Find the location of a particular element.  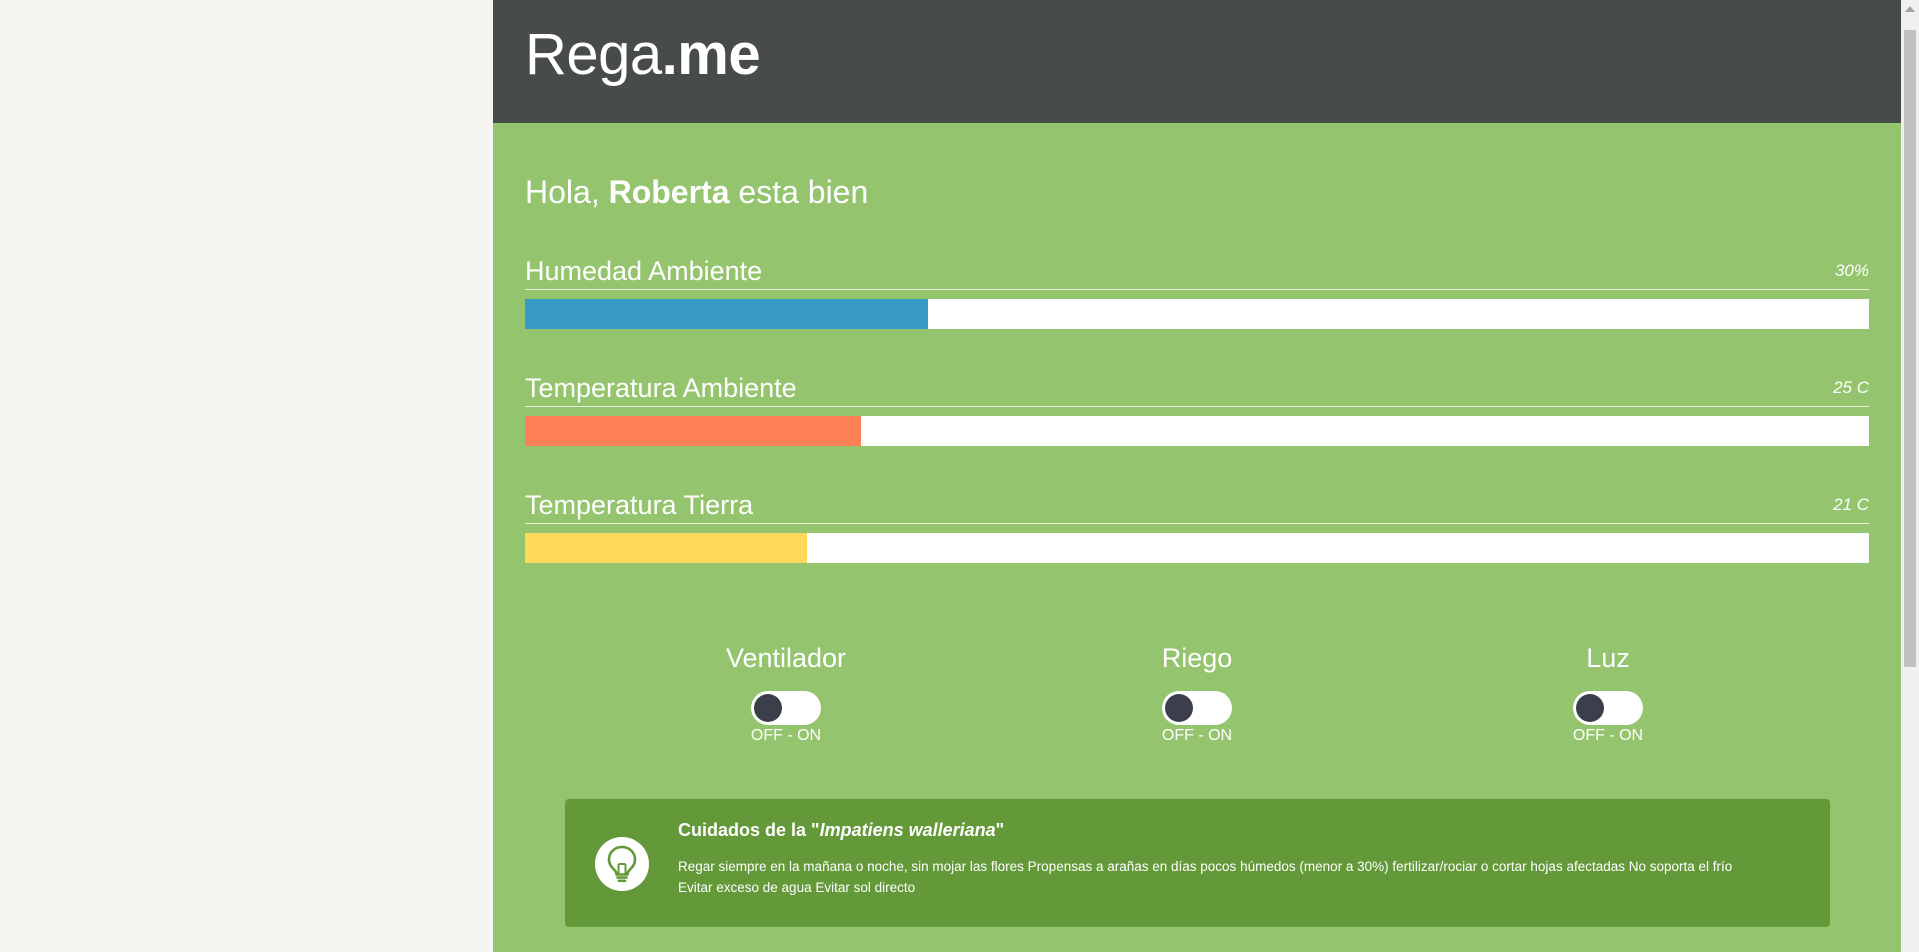

toggle-luz: Luz OFF - ON is located at coordinates (1608, 694).